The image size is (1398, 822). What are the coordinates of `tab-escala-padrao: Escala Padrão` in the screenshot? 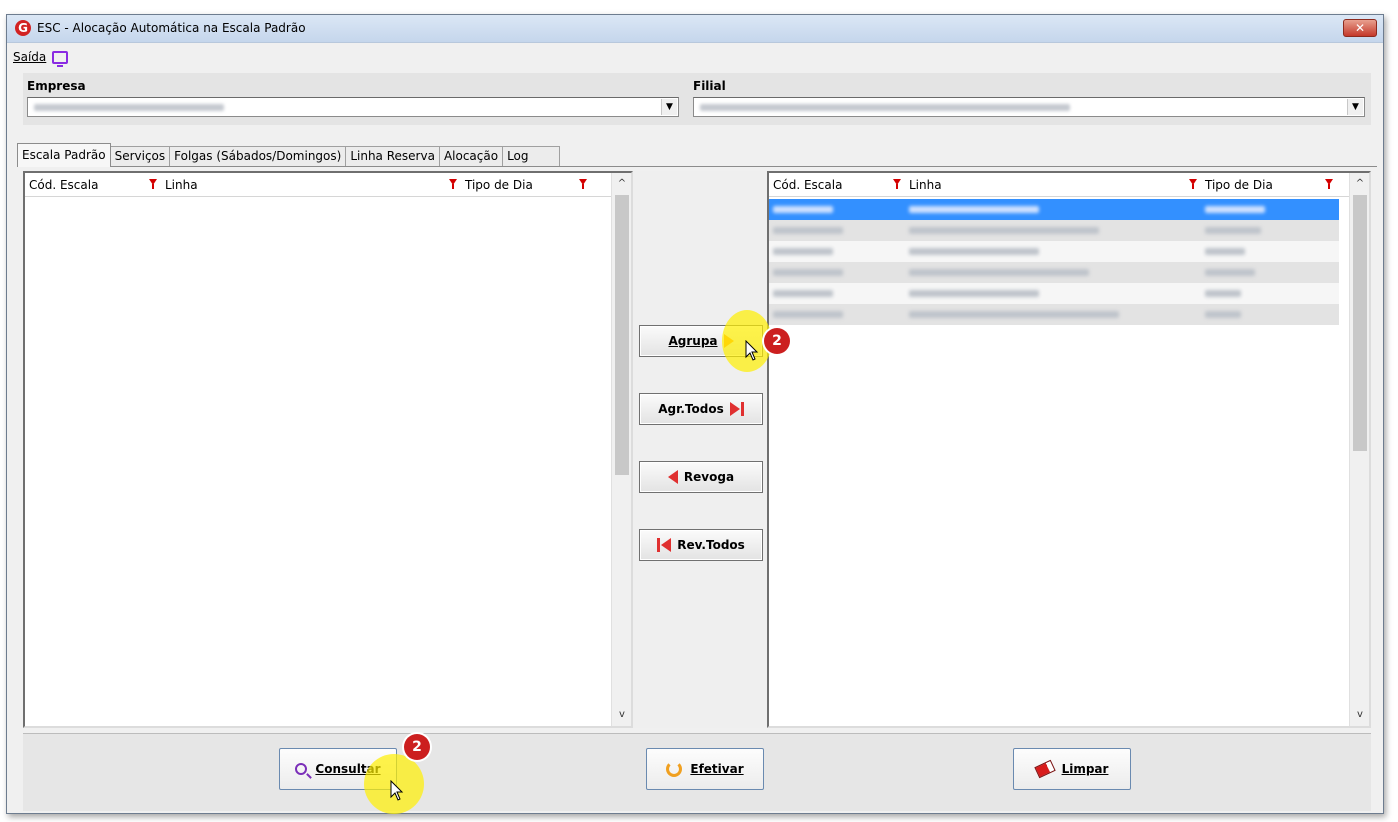 It's located at (64, 155).